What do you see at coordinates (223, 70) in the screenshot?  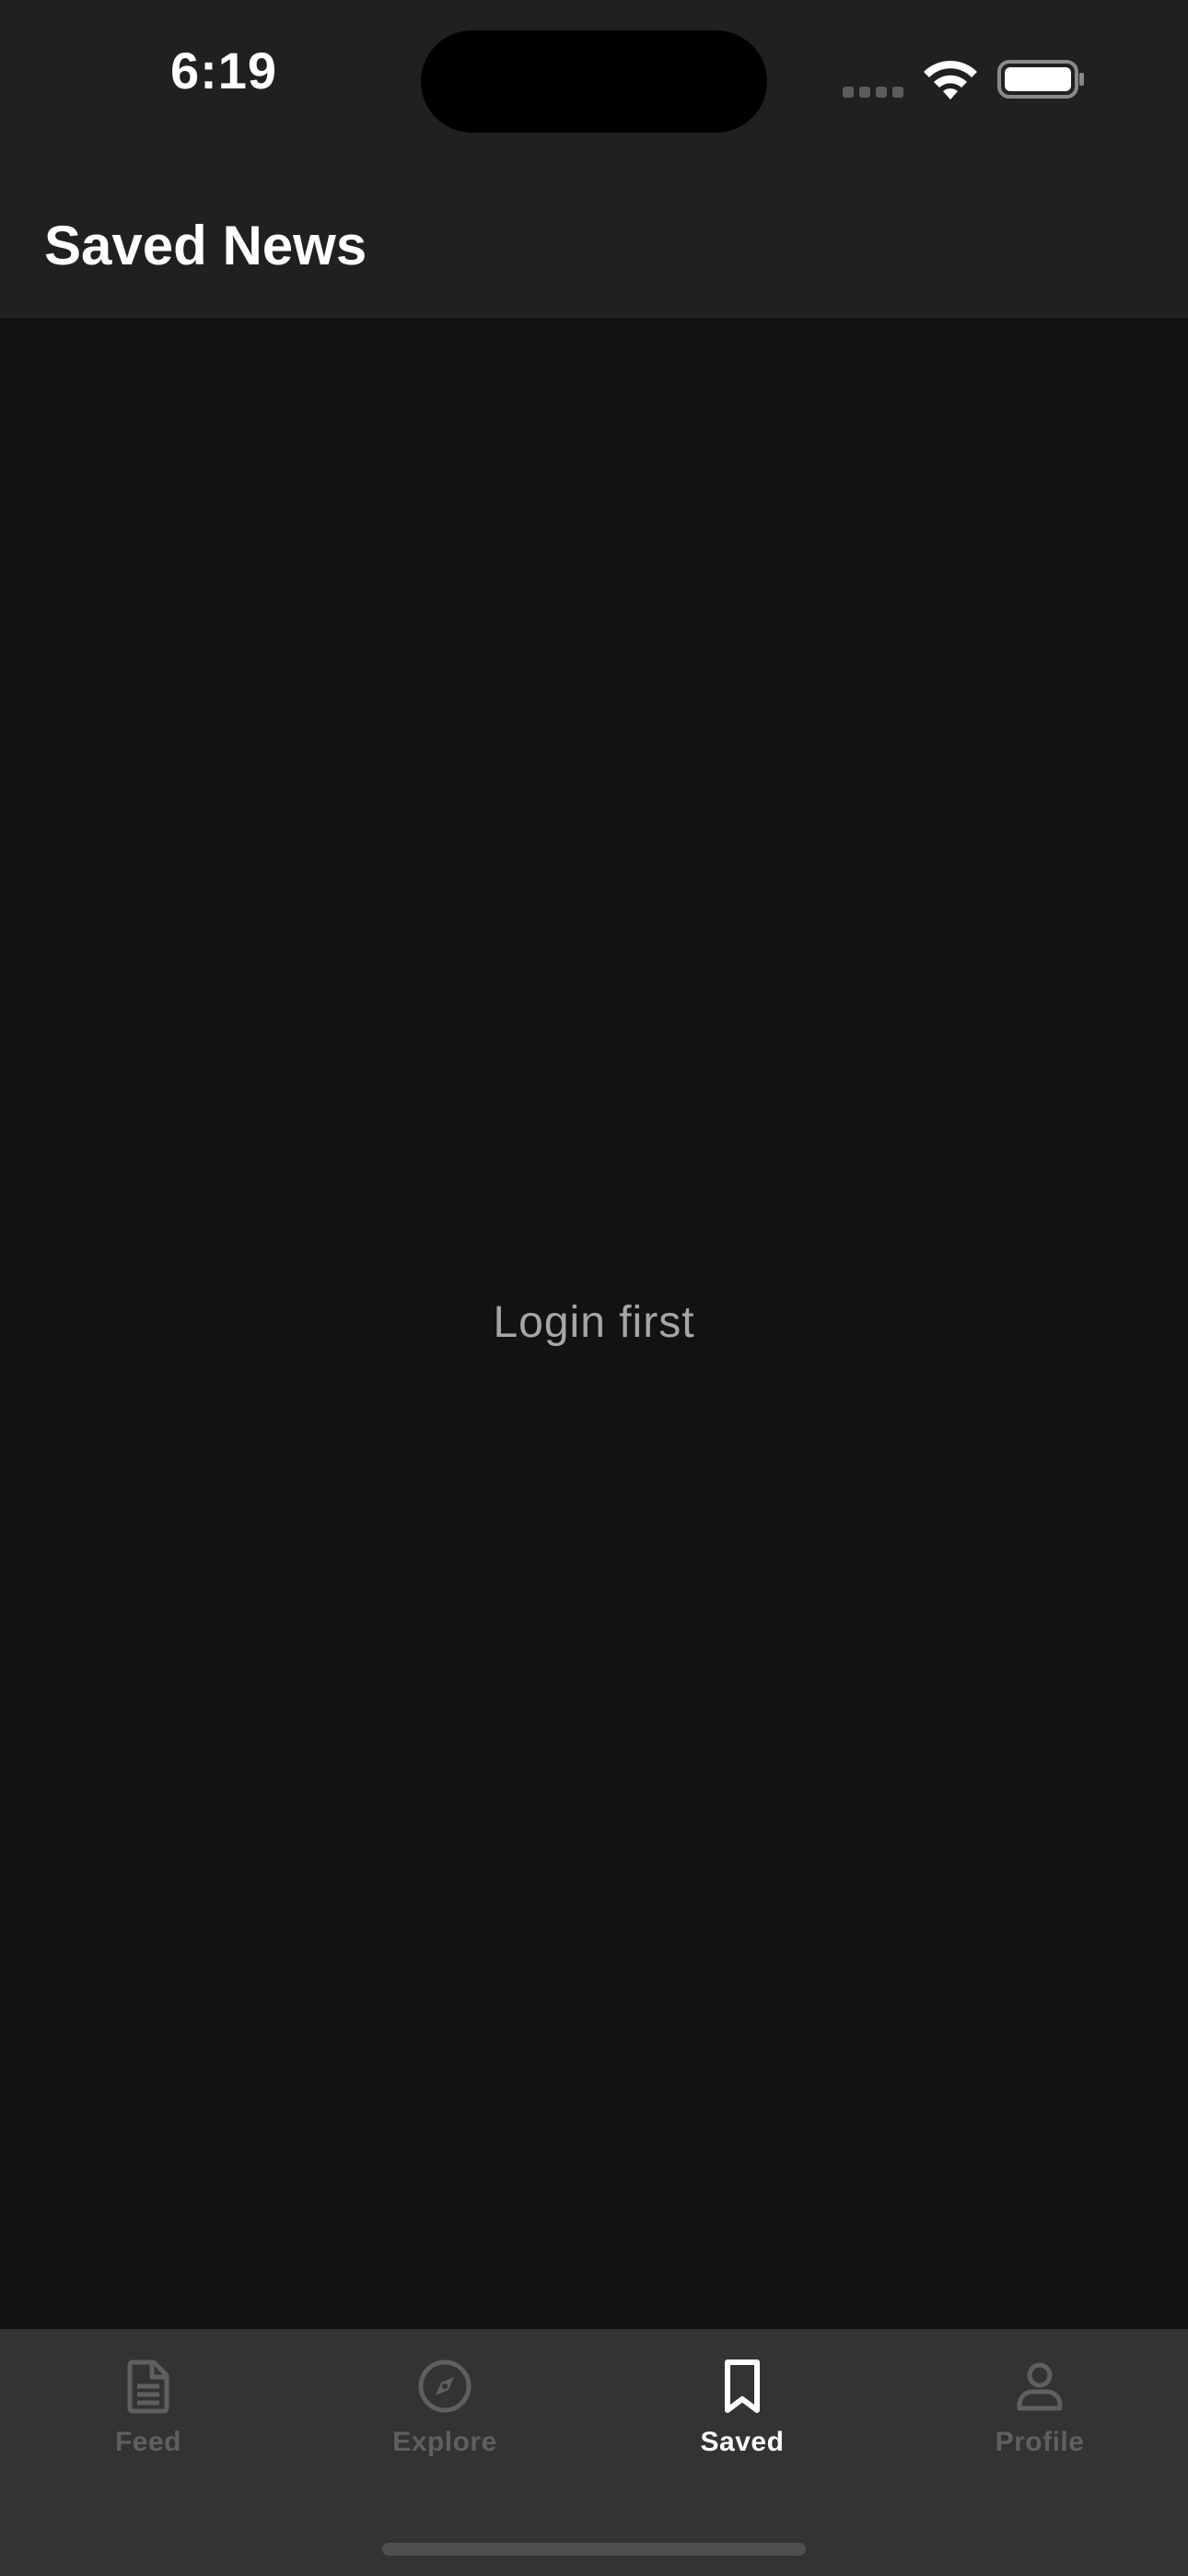 I see `status-time: 6:19` at bounding box center [223, 70].